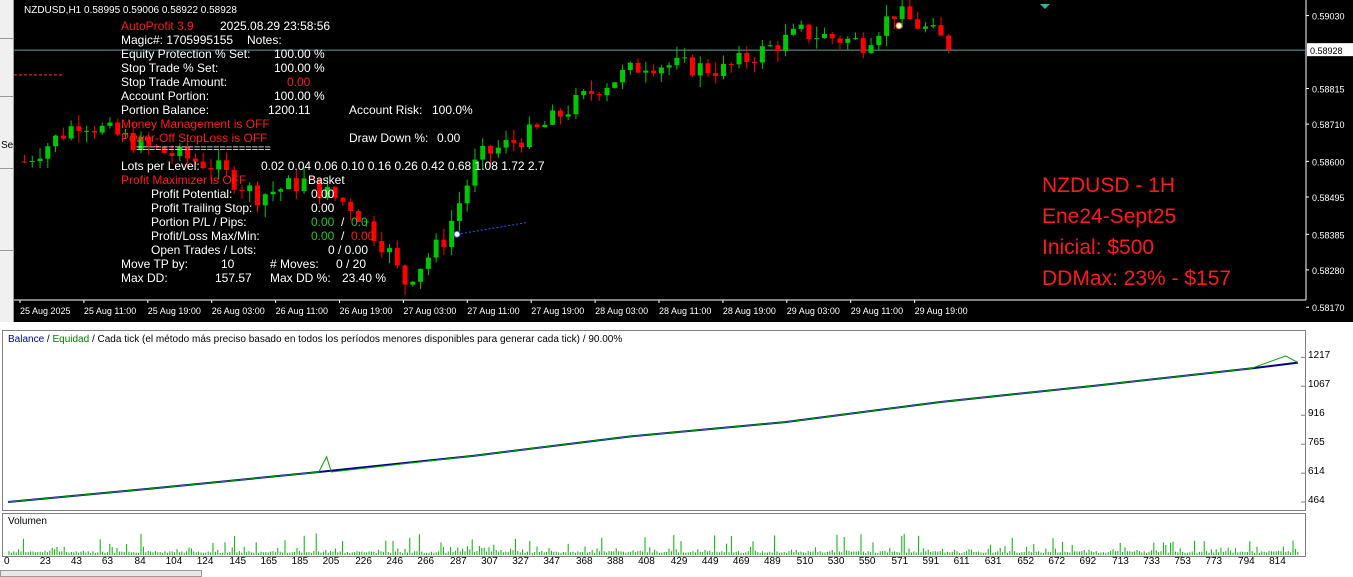  Describe the element at coordinates (323, 236) in the screenshot. I see `profit-max-value: 0.00` at that location.